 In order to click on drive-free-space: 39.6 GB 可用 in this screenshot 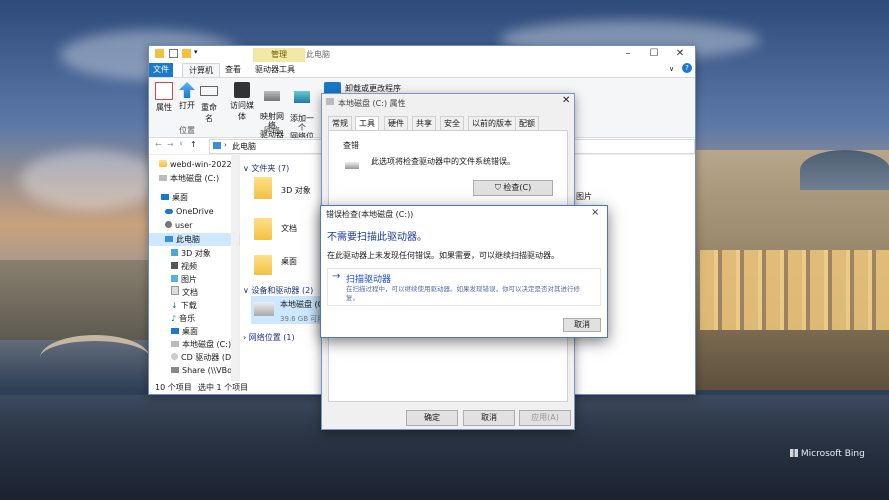, I will do `click(302, 319)`.